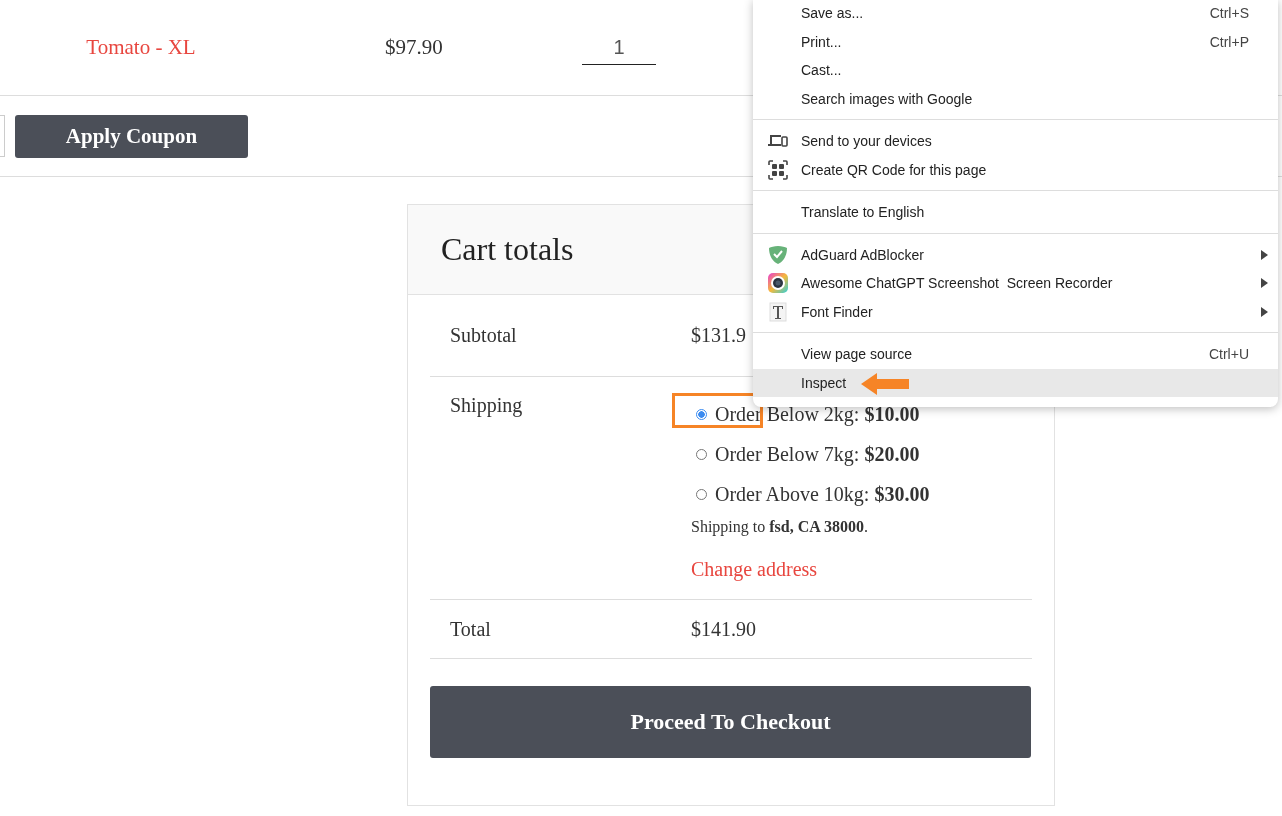 This screenshot has height=816, width=1282. Describe the element at coordinates (414, 47) in the screenshot. I see `product-price: $97.90` at that location.